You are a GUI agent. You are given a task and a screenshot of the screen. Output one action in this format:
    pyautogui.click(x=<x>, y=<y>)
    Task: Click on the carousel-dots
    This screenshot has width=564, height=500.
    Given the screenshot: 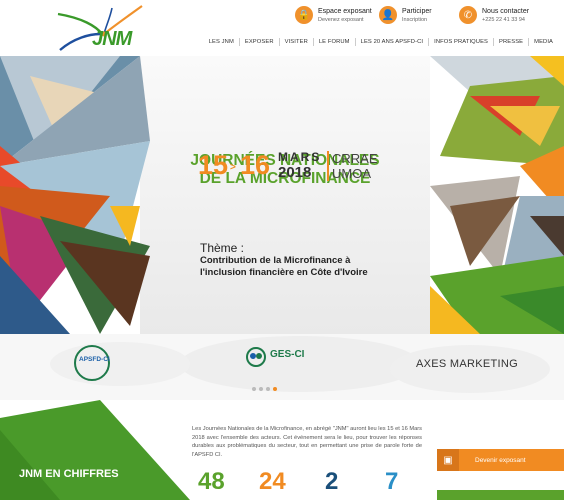 What is the action you would take?
    pyautogui.click(x=266, y=389)
    